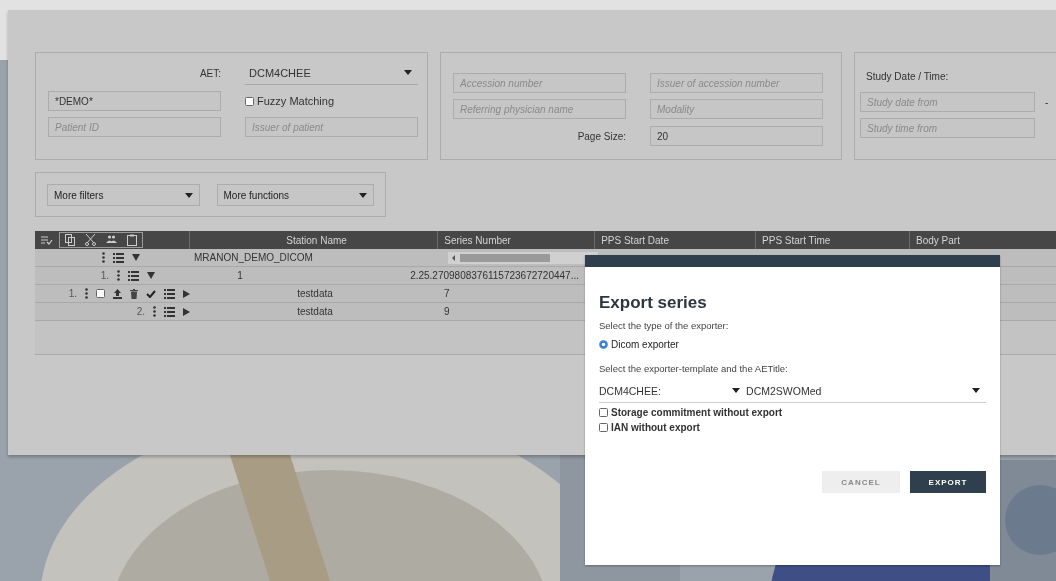 The width and height of the screenshot is (1056, 581). I want to click on accession-number-field: Accession number, so click(539, 83).